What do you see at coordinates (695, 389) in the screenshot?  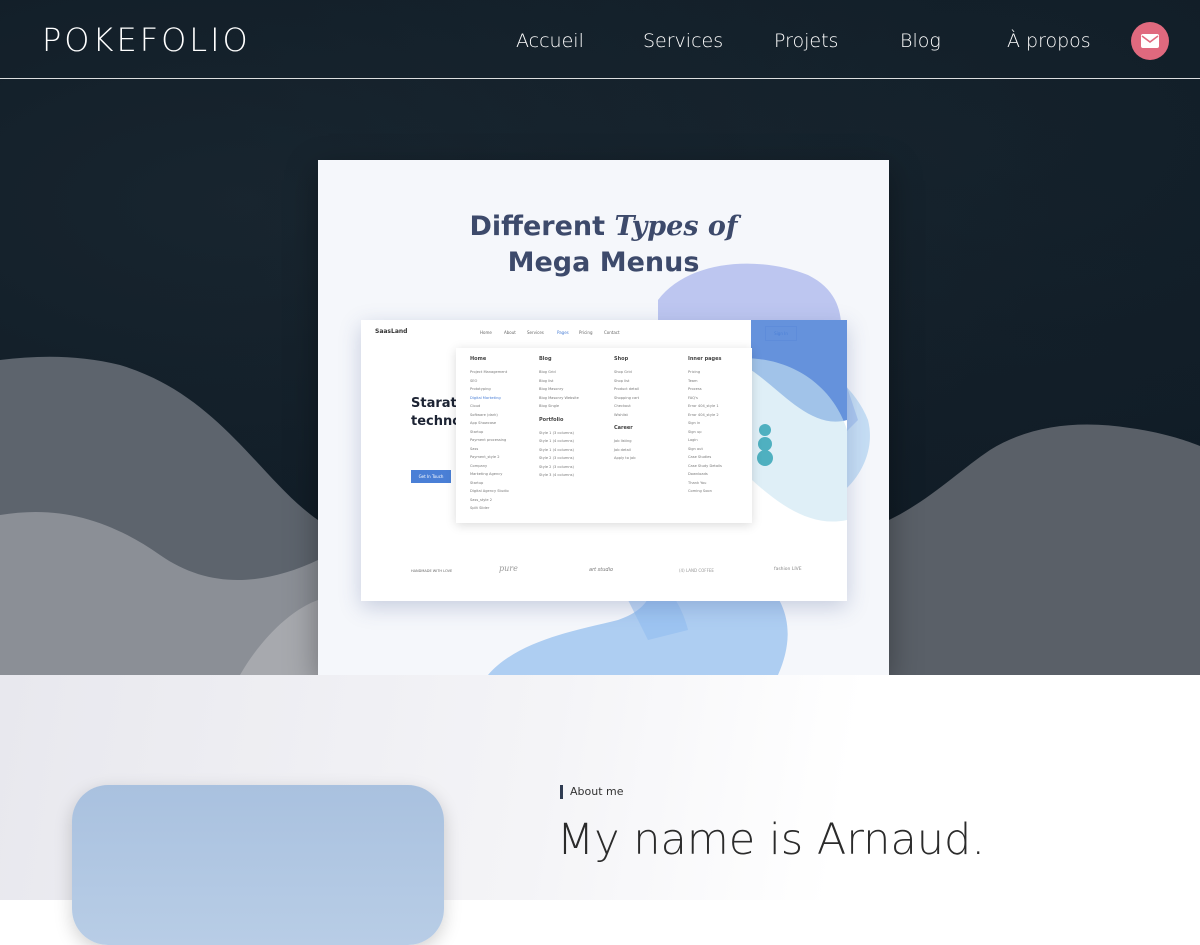 I see `mega-item: Process` at bounding box center [695, 389].